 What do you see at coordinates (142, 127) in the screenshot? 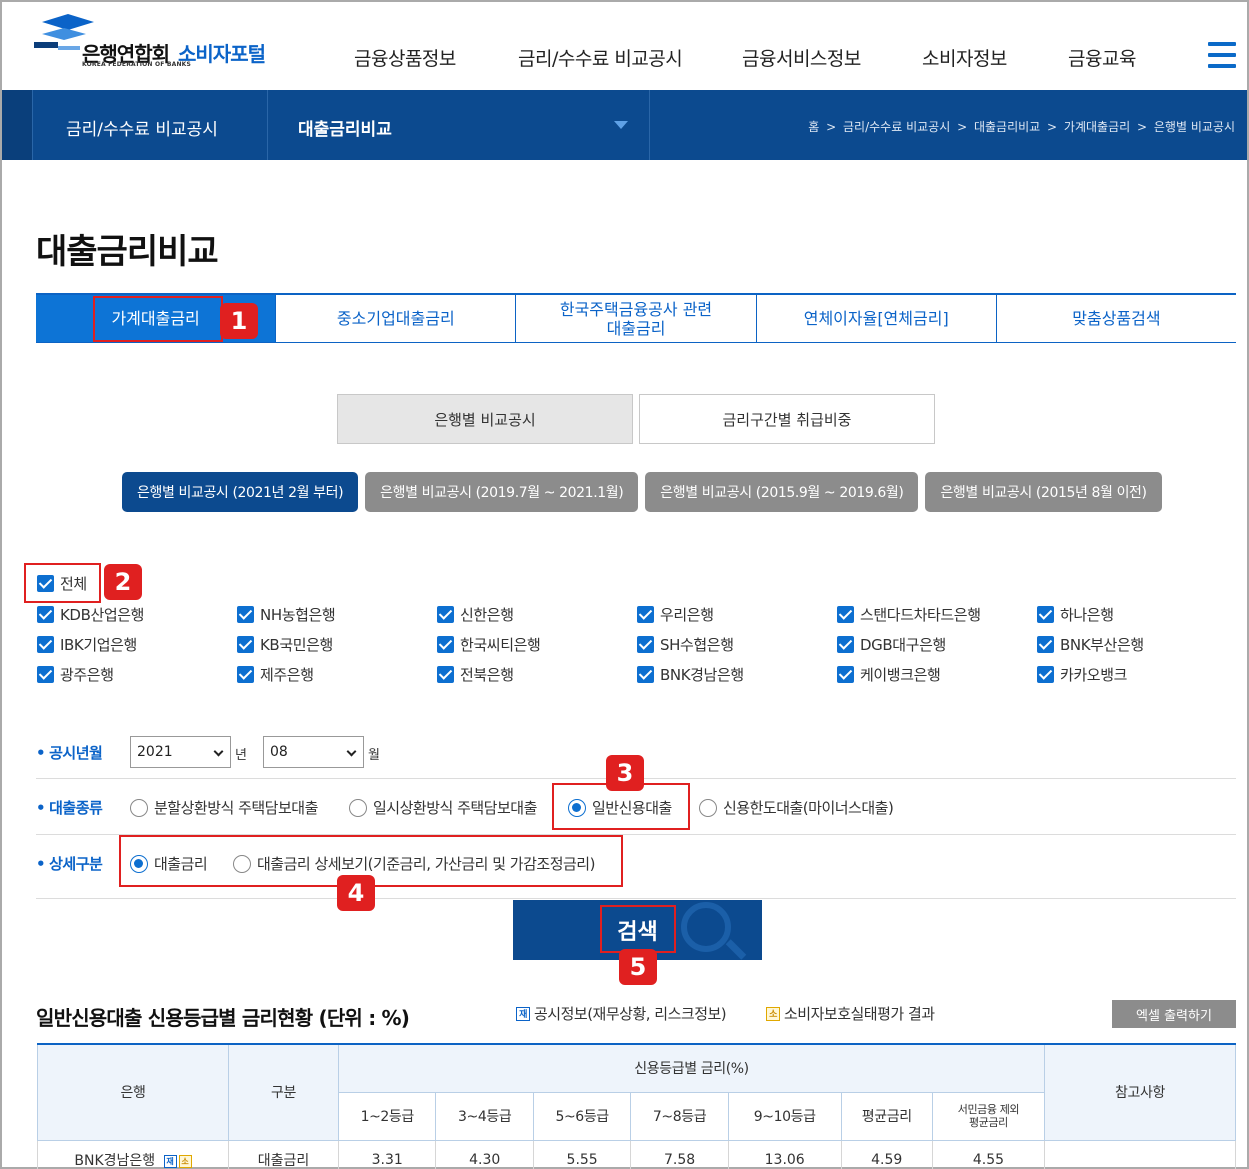
I see `nav-section-link: 금리/수수료 비교공시` at bounding box center [142, 127].